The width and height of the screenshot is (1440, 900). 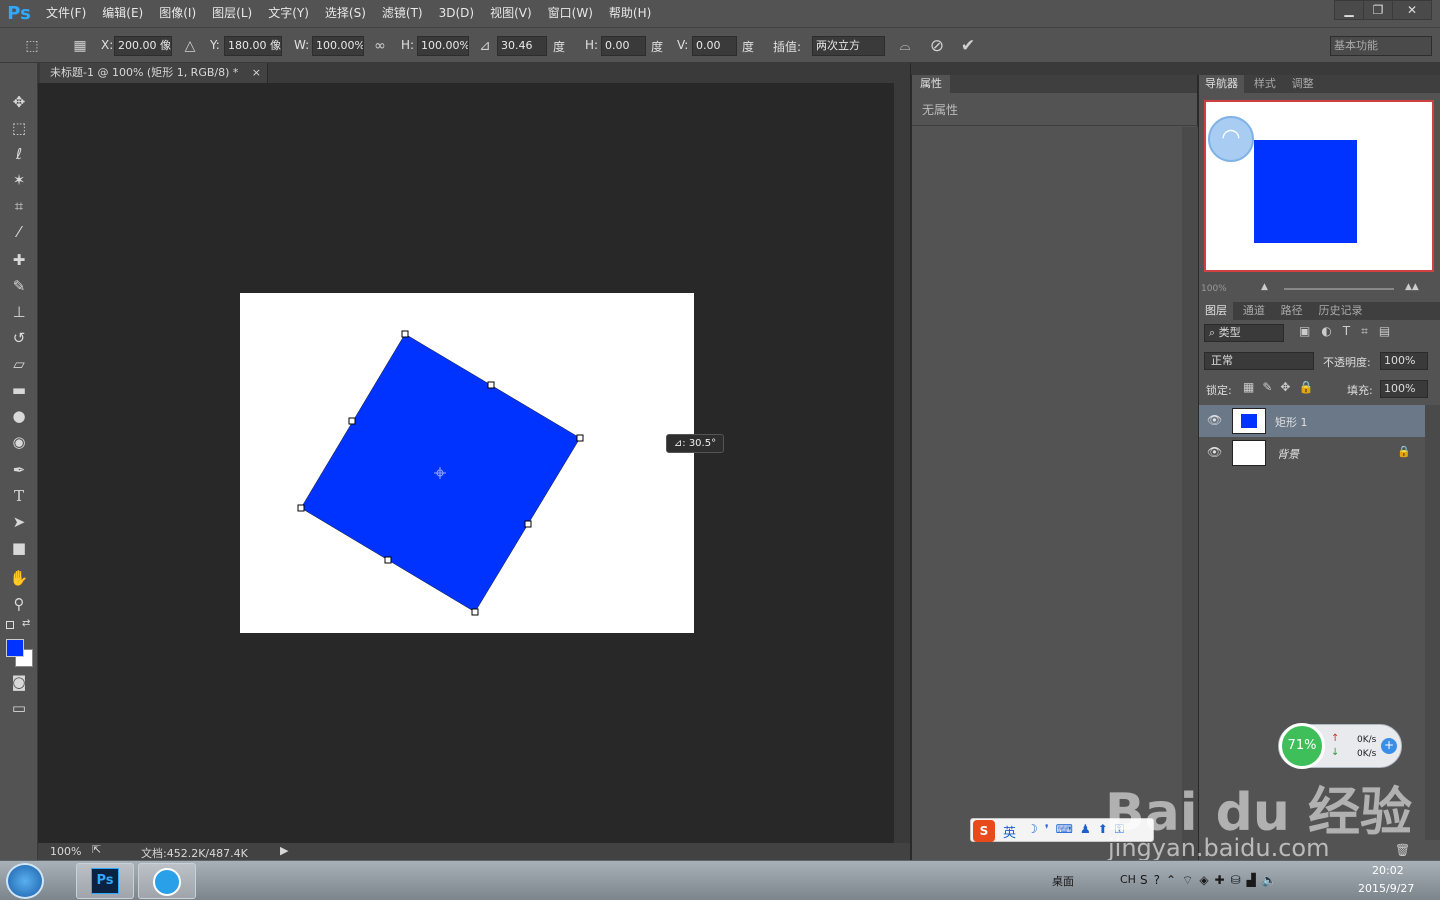 I want to click on tab-layers: 图层, so click(x=1216, y=311).